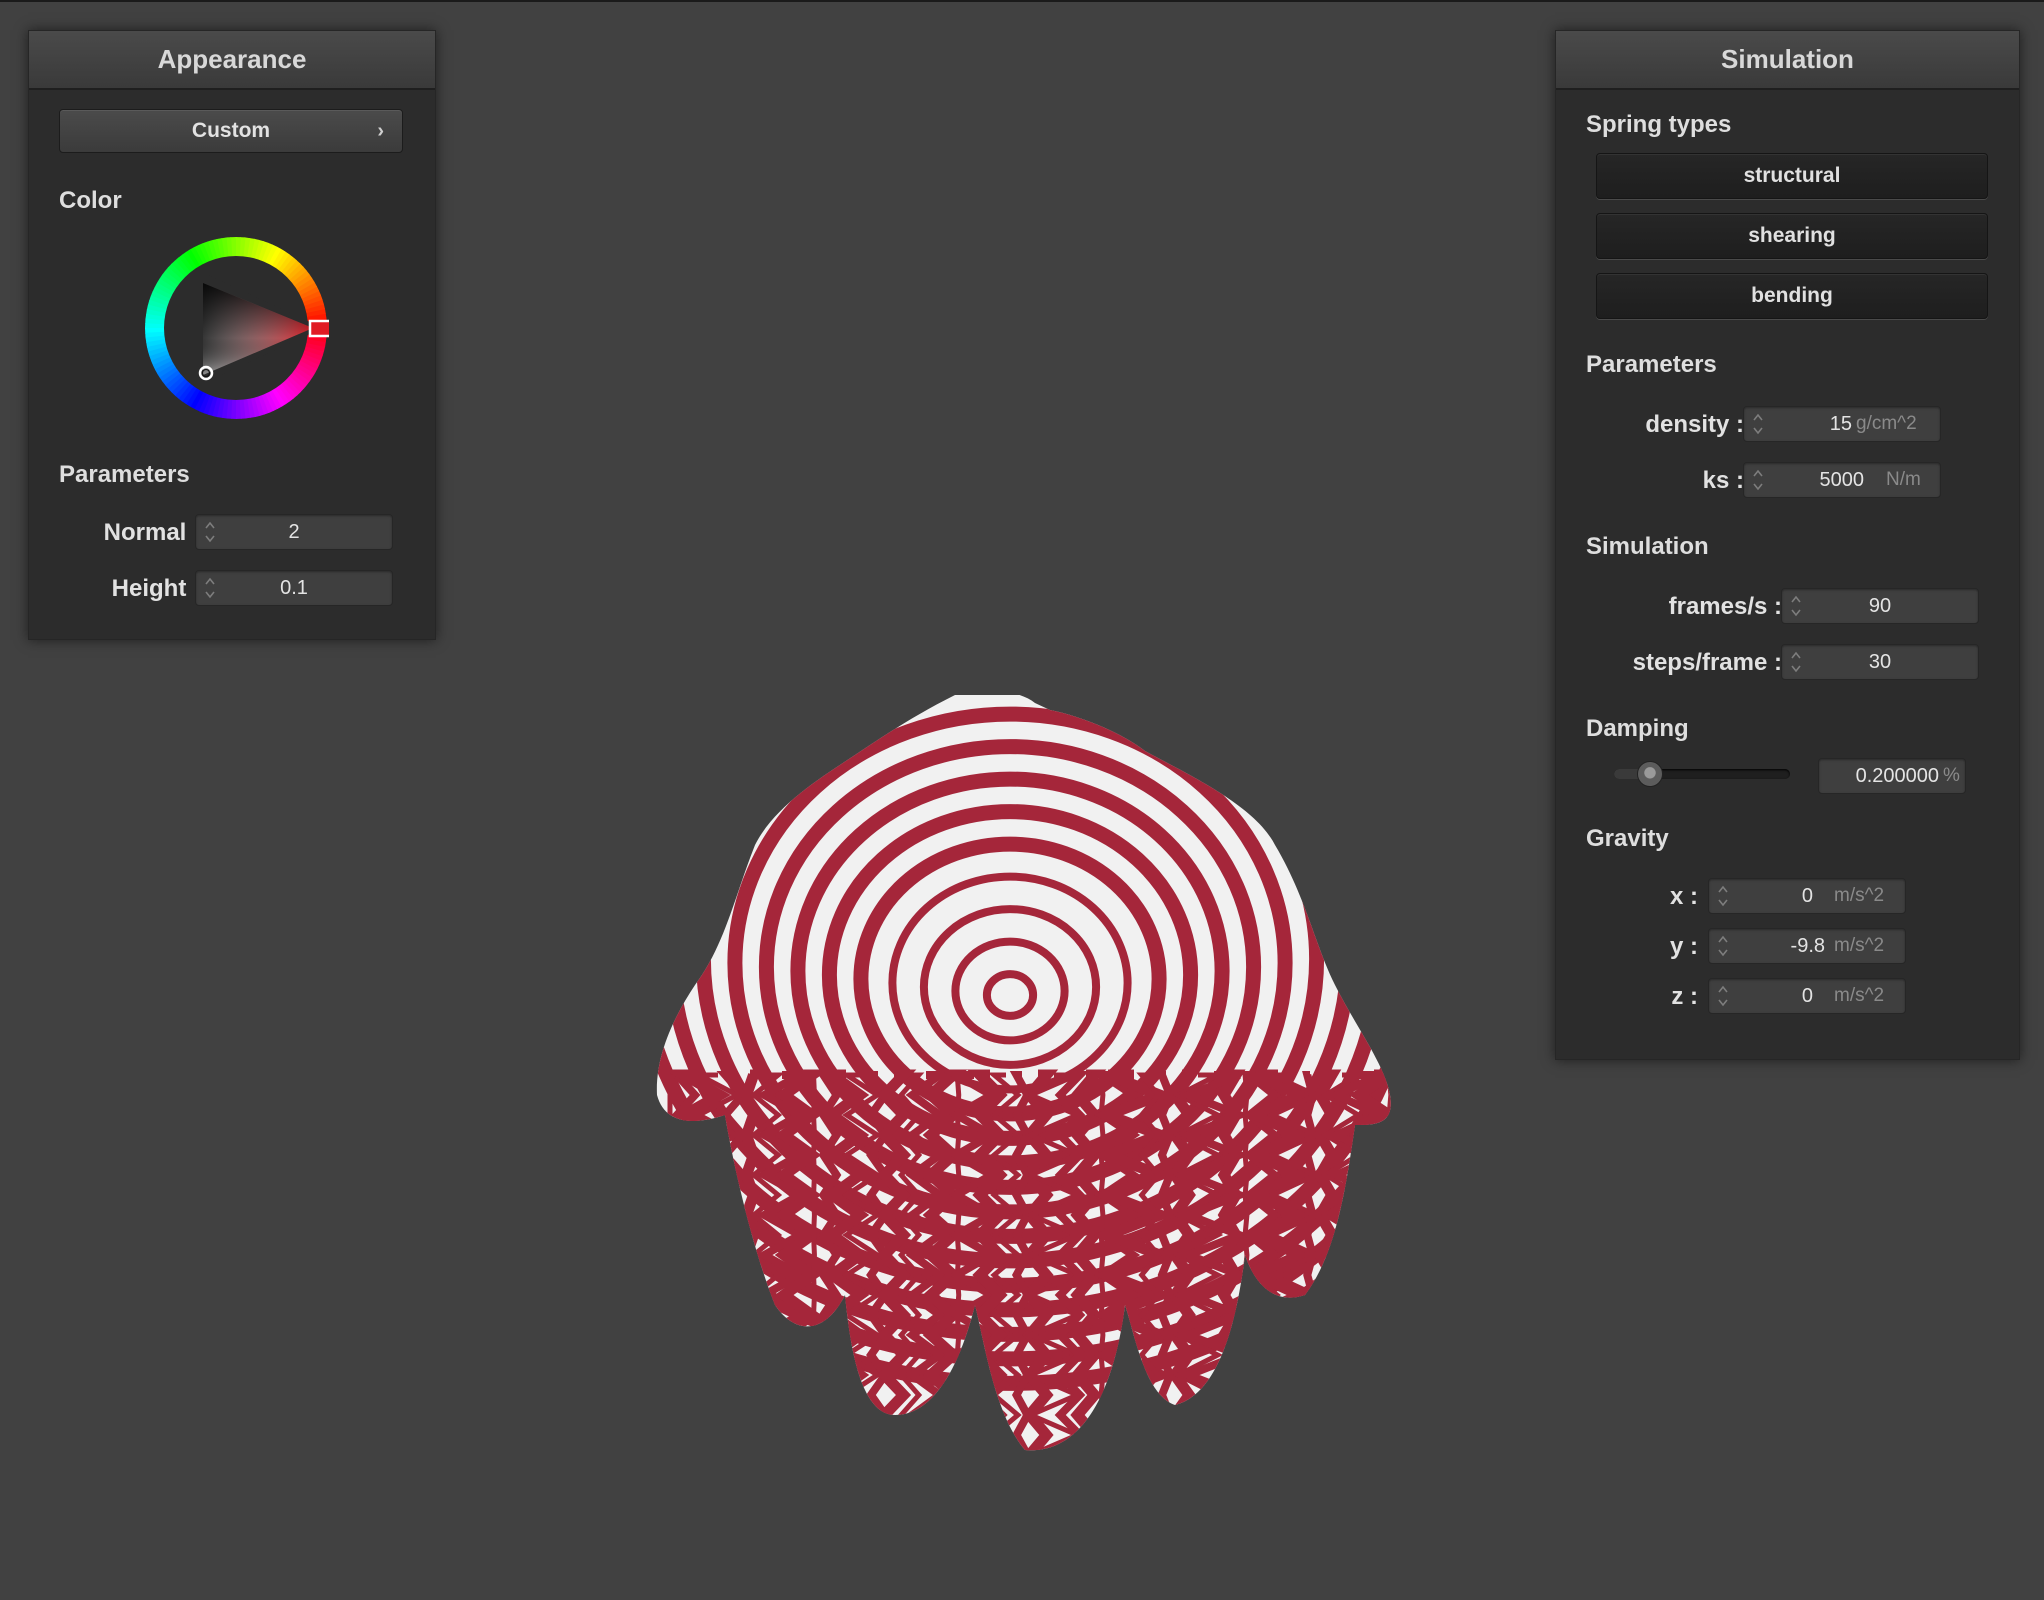  What do you see at coordinates (1951, 775) in the screenshot?
I see `damping-unit: %` at bounding box center [1951, 775].